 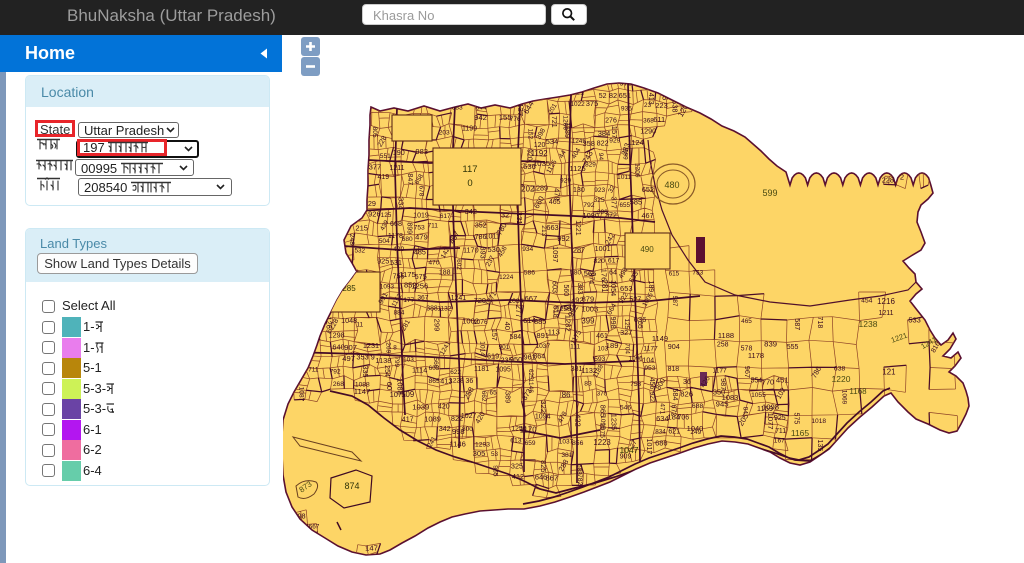 I want to click on svg-text: 706, so click(x=684, y=418).